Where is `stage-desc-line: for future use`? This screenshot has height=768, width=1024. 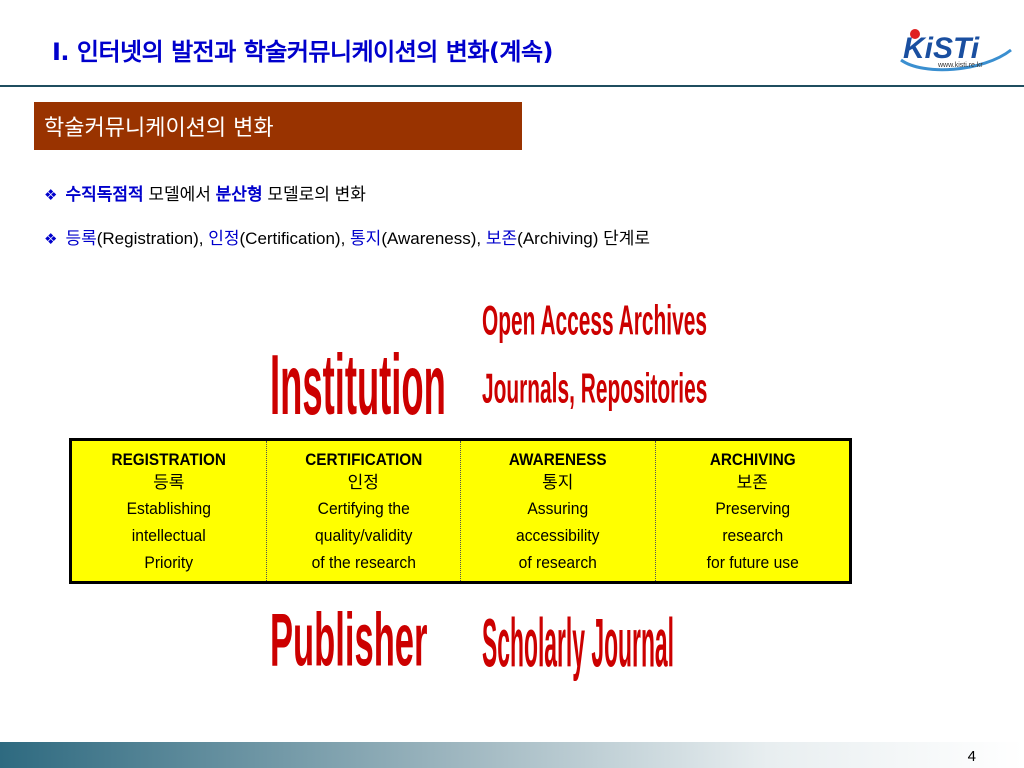
stage-desc-line: for future use is located at coordinates (752, 562).